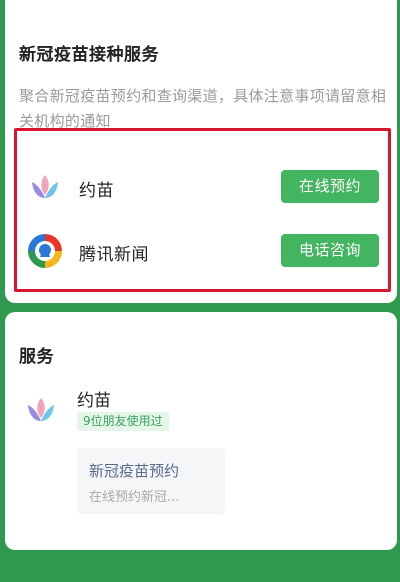 Image resolution: width=400 pixels, height=582 pixels. I want to click on vaccine-service-description: 聚合新冠疫苗预约和查询渠道，具体注意事项请留意相关机构的通知, so click(203, 108).